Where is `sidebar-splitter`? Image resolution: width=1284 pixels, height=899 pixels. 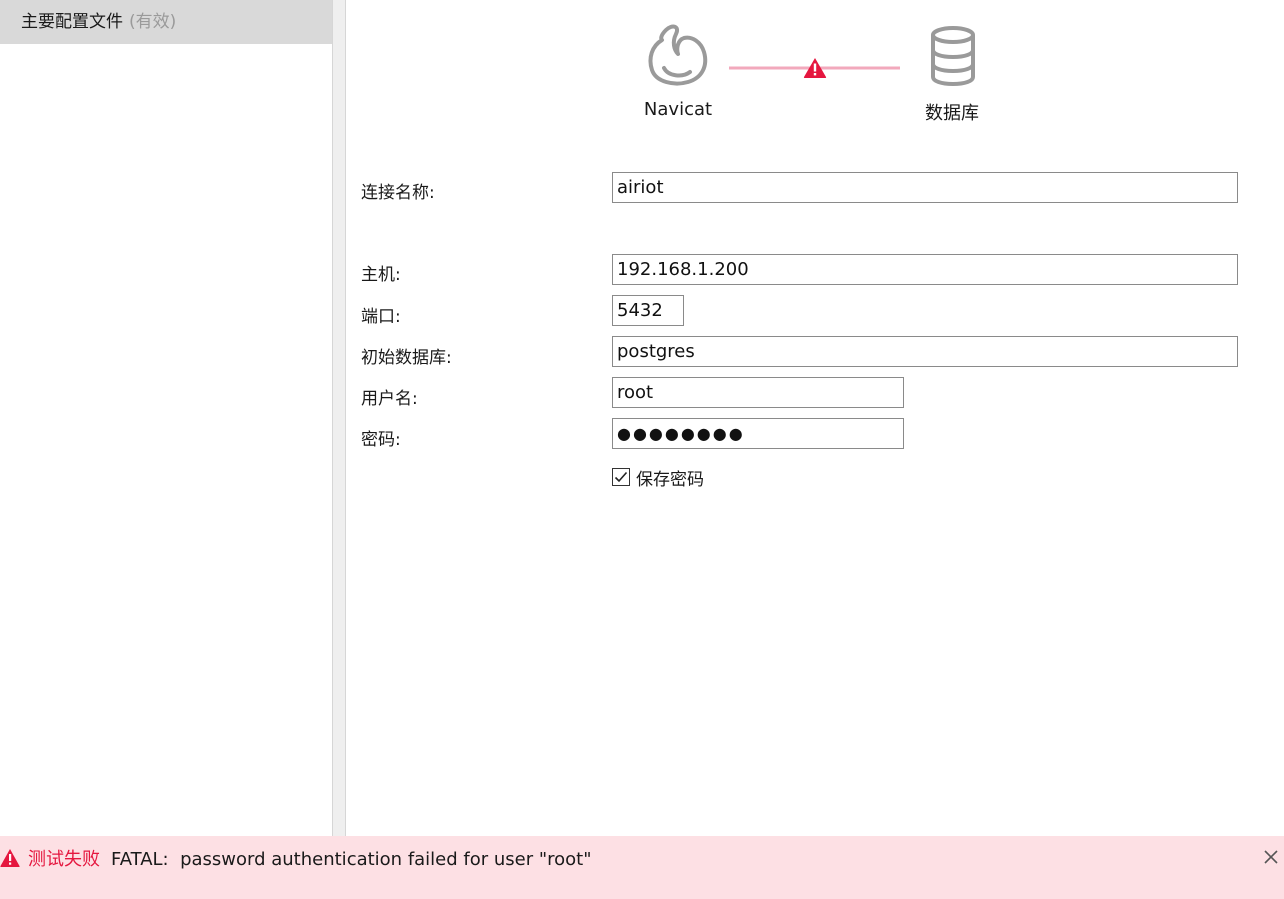 sidebar-splitter is located at coordinates (339, 418).